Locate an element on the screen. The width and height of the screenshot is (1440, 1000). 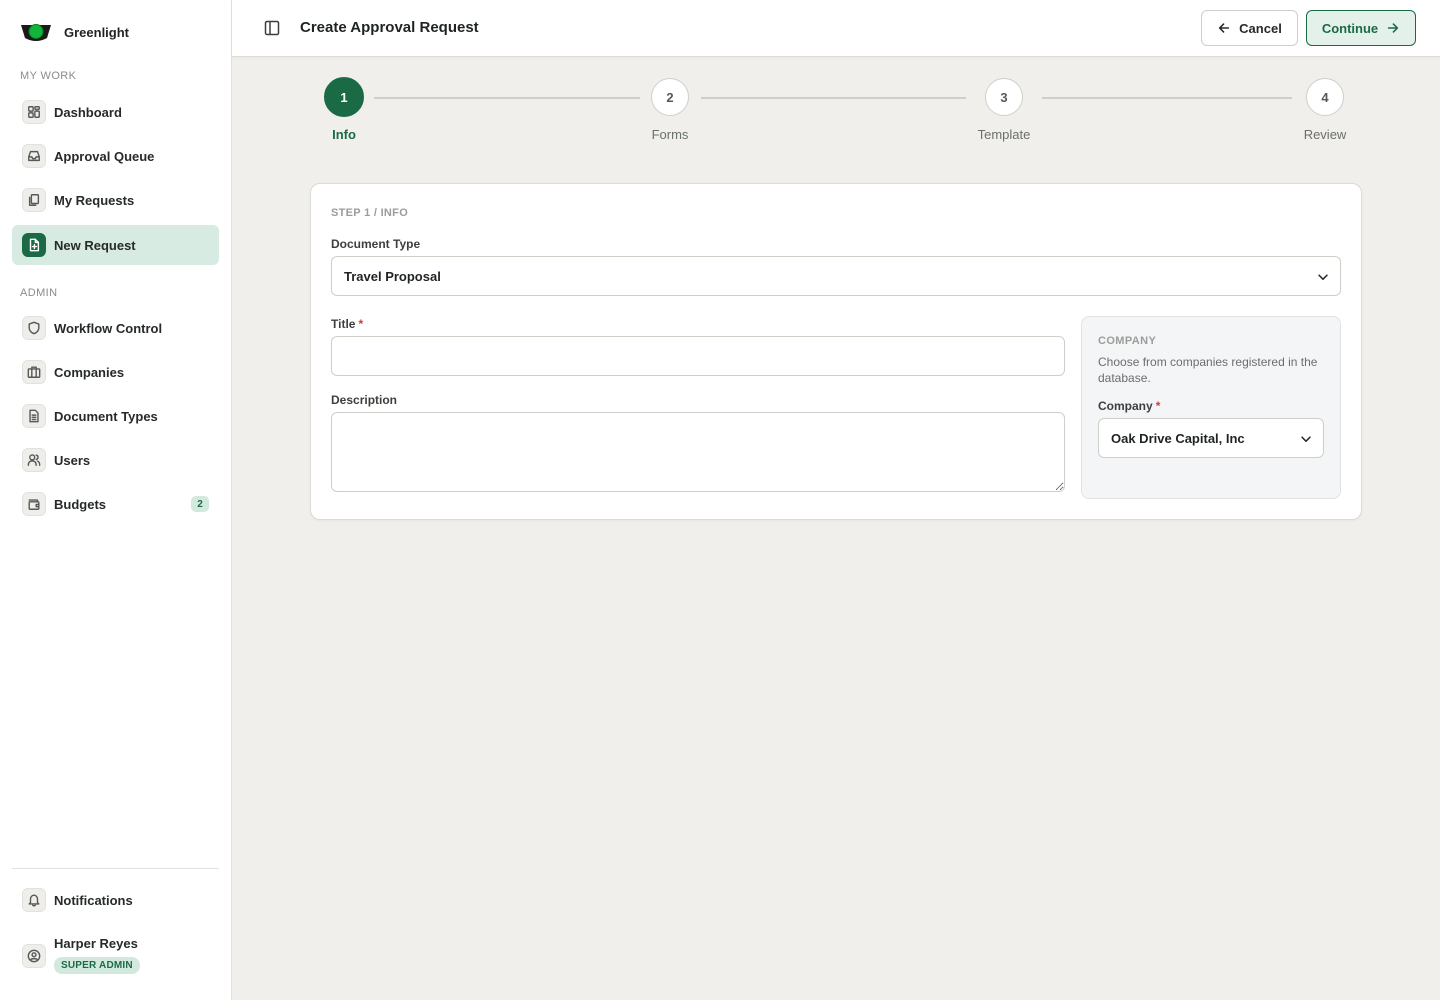
brand-name: Greenlight is located at coordinates (97, 32).